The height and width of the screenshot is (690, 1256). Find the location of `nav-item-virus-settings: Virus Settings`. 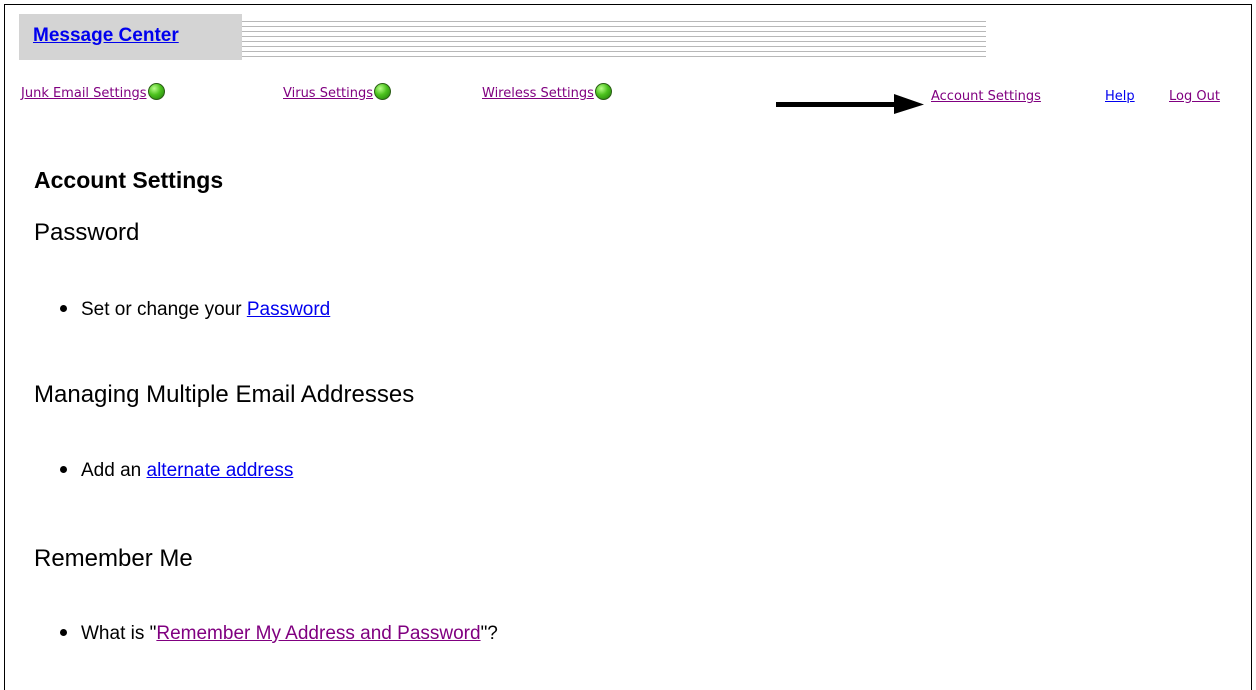

nav-item-virus-settings: Virus Settings is located at coordinates (337, 93).